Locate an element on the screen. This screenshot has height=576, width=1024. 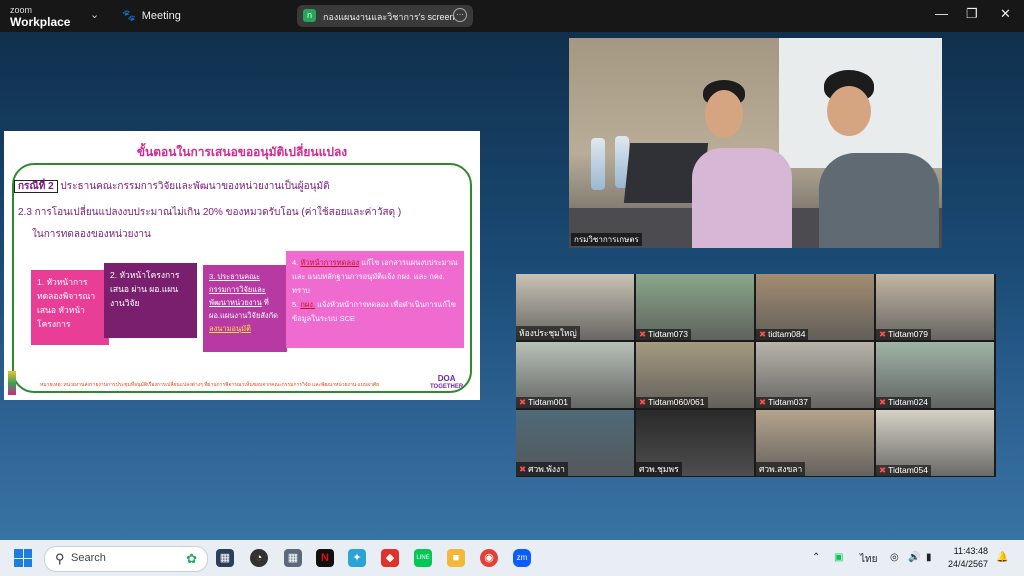
restore-icon: ❐ is located at coordinates (972, 14).